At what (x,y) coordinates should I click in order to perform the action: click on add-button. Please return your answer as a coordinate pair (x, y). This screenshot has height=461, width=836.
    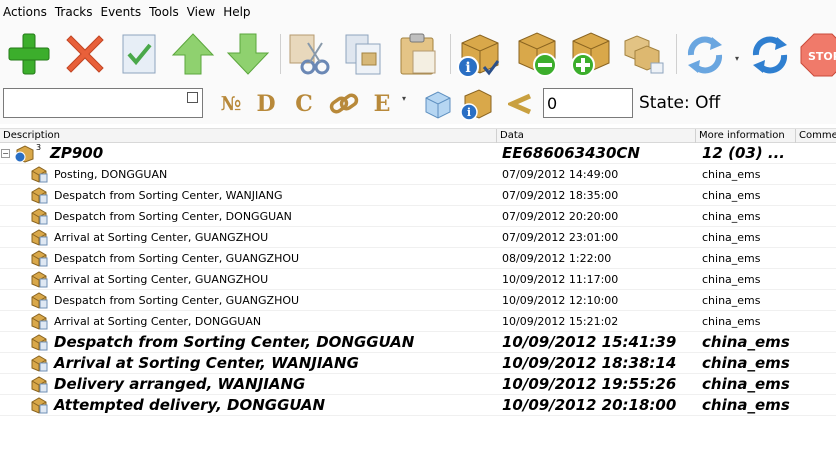
    Looking at the image, I should click on (29, 54).